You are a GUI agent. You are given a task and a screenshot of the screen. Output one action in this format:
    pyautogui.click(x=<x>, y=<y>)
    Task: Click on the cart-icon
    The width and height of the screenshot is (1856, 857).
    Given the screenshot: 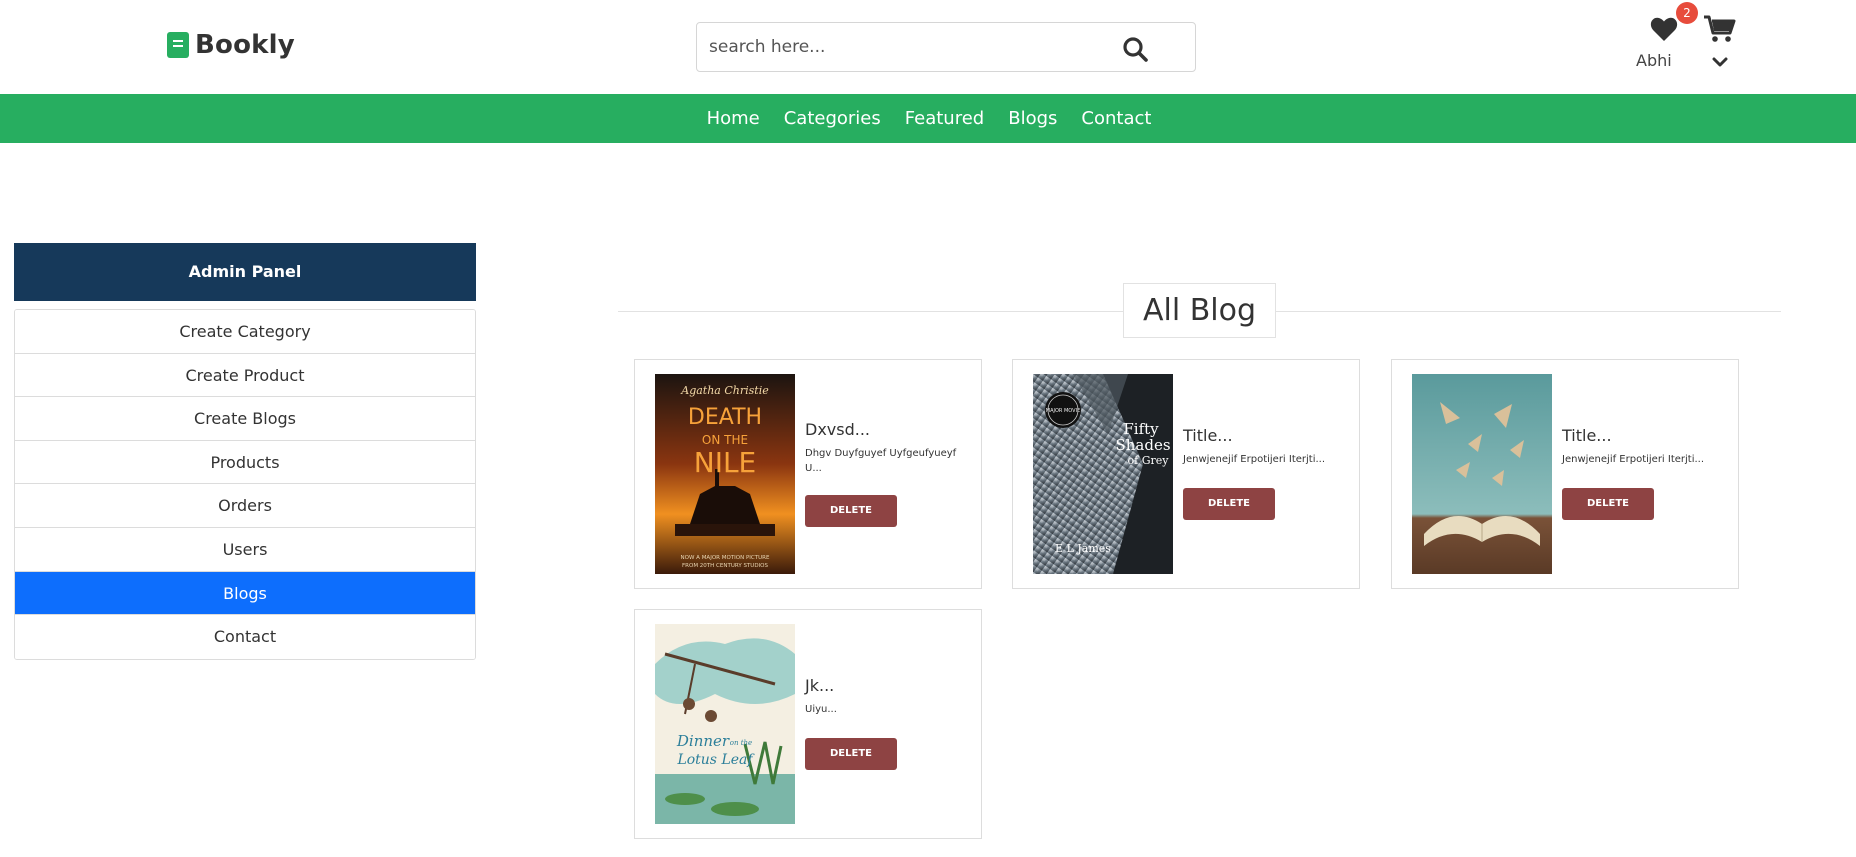 What is the action you would take?
    pyautogui.click(x=1720, y=29)
    